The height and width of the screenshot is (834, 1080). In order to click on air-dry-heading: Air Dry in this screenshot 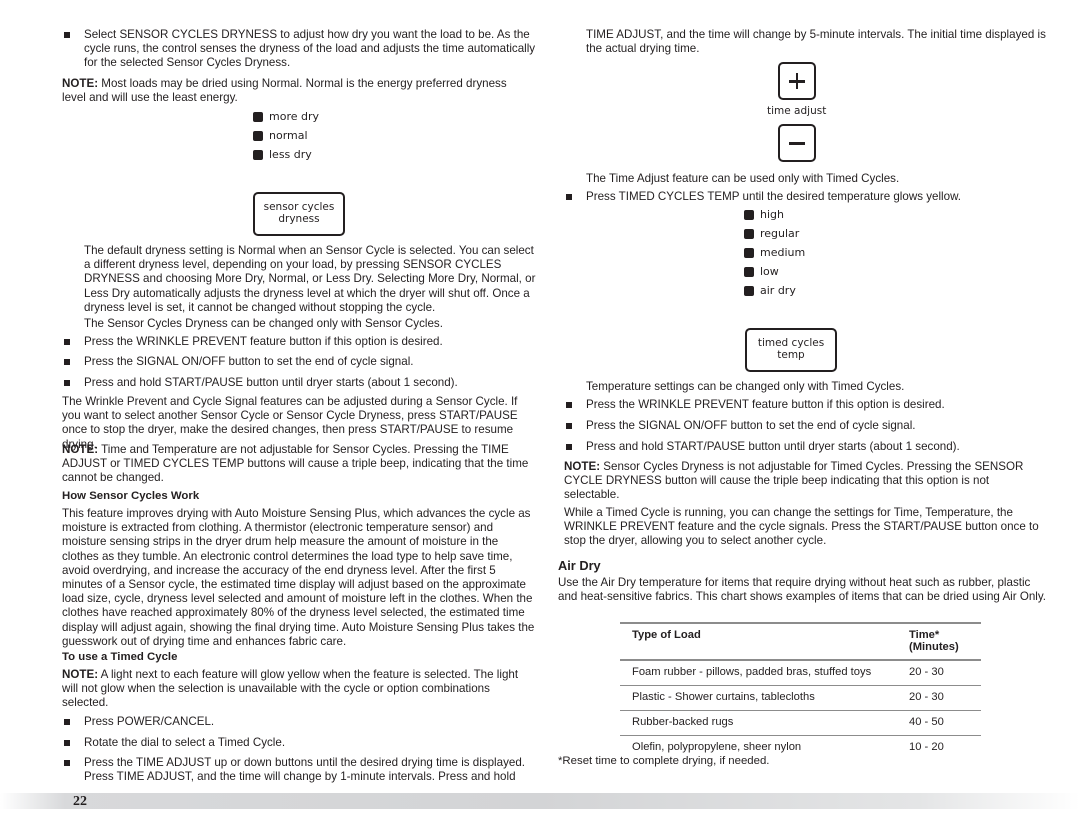, I will do `click(579, 565)`.